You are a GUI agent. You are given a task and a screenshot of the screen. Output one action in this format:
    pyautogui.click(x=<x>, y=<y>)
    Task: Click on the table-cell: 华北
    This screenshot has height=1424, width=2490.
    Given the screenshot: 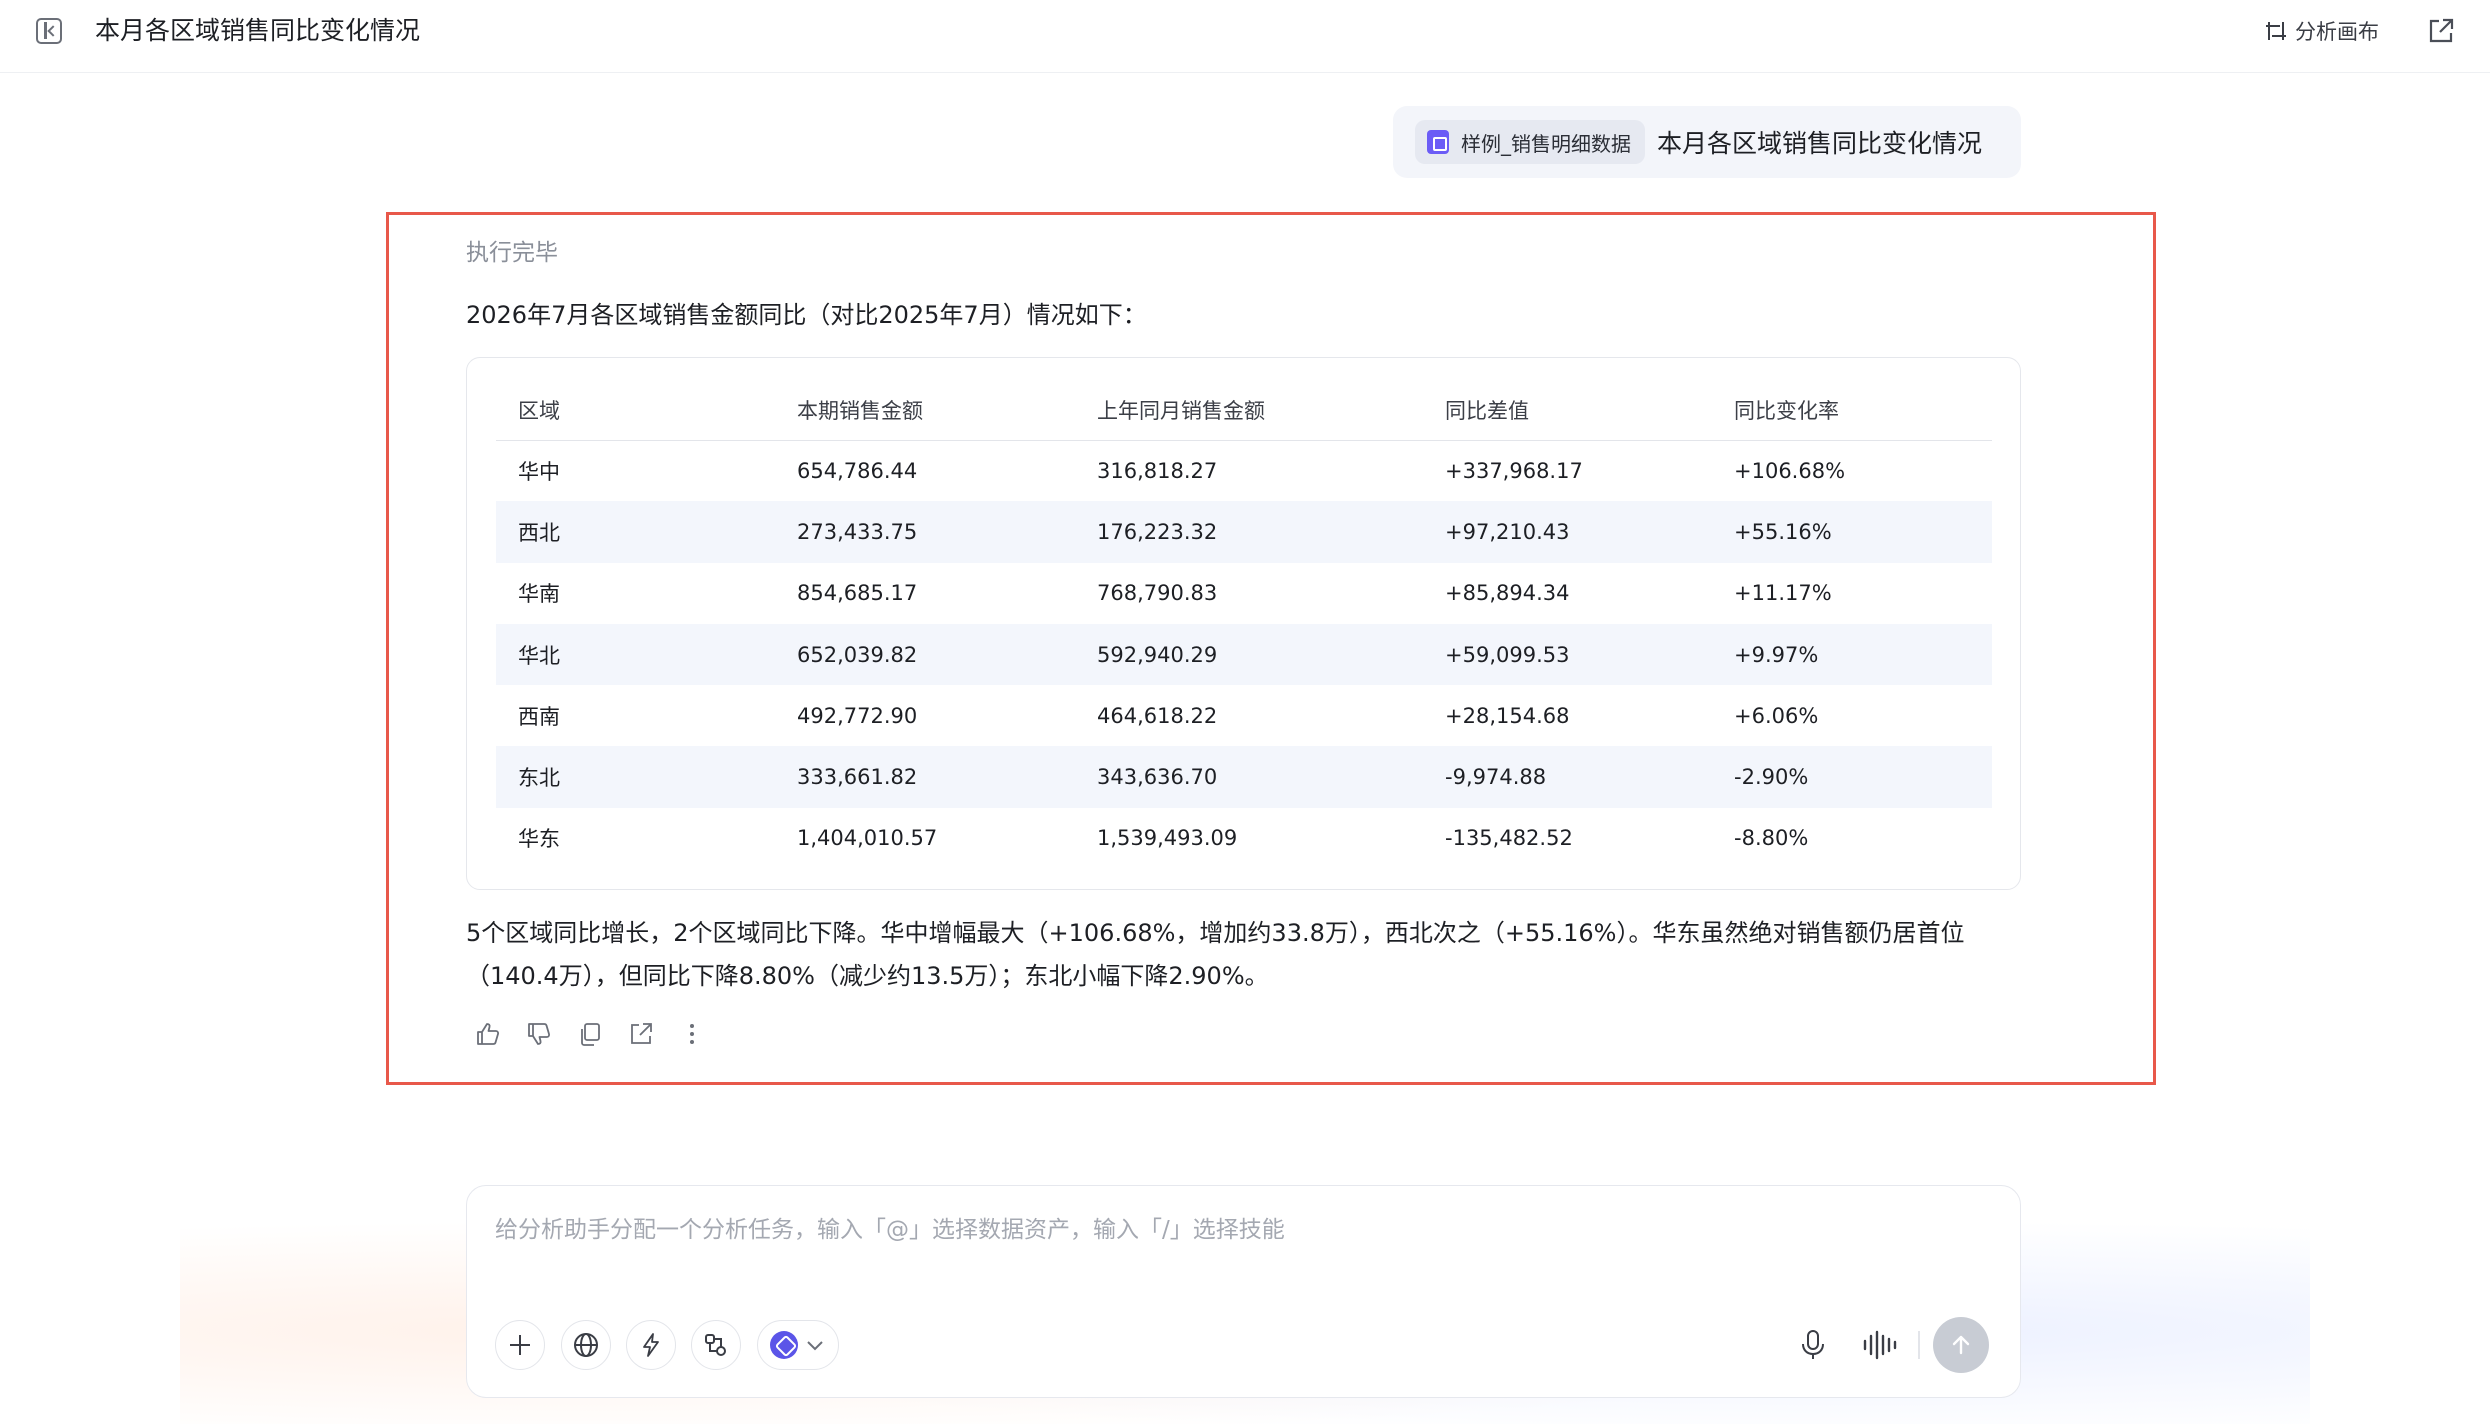 What is the action you would take?
    pyautogui.click(x=635, y=654)
    